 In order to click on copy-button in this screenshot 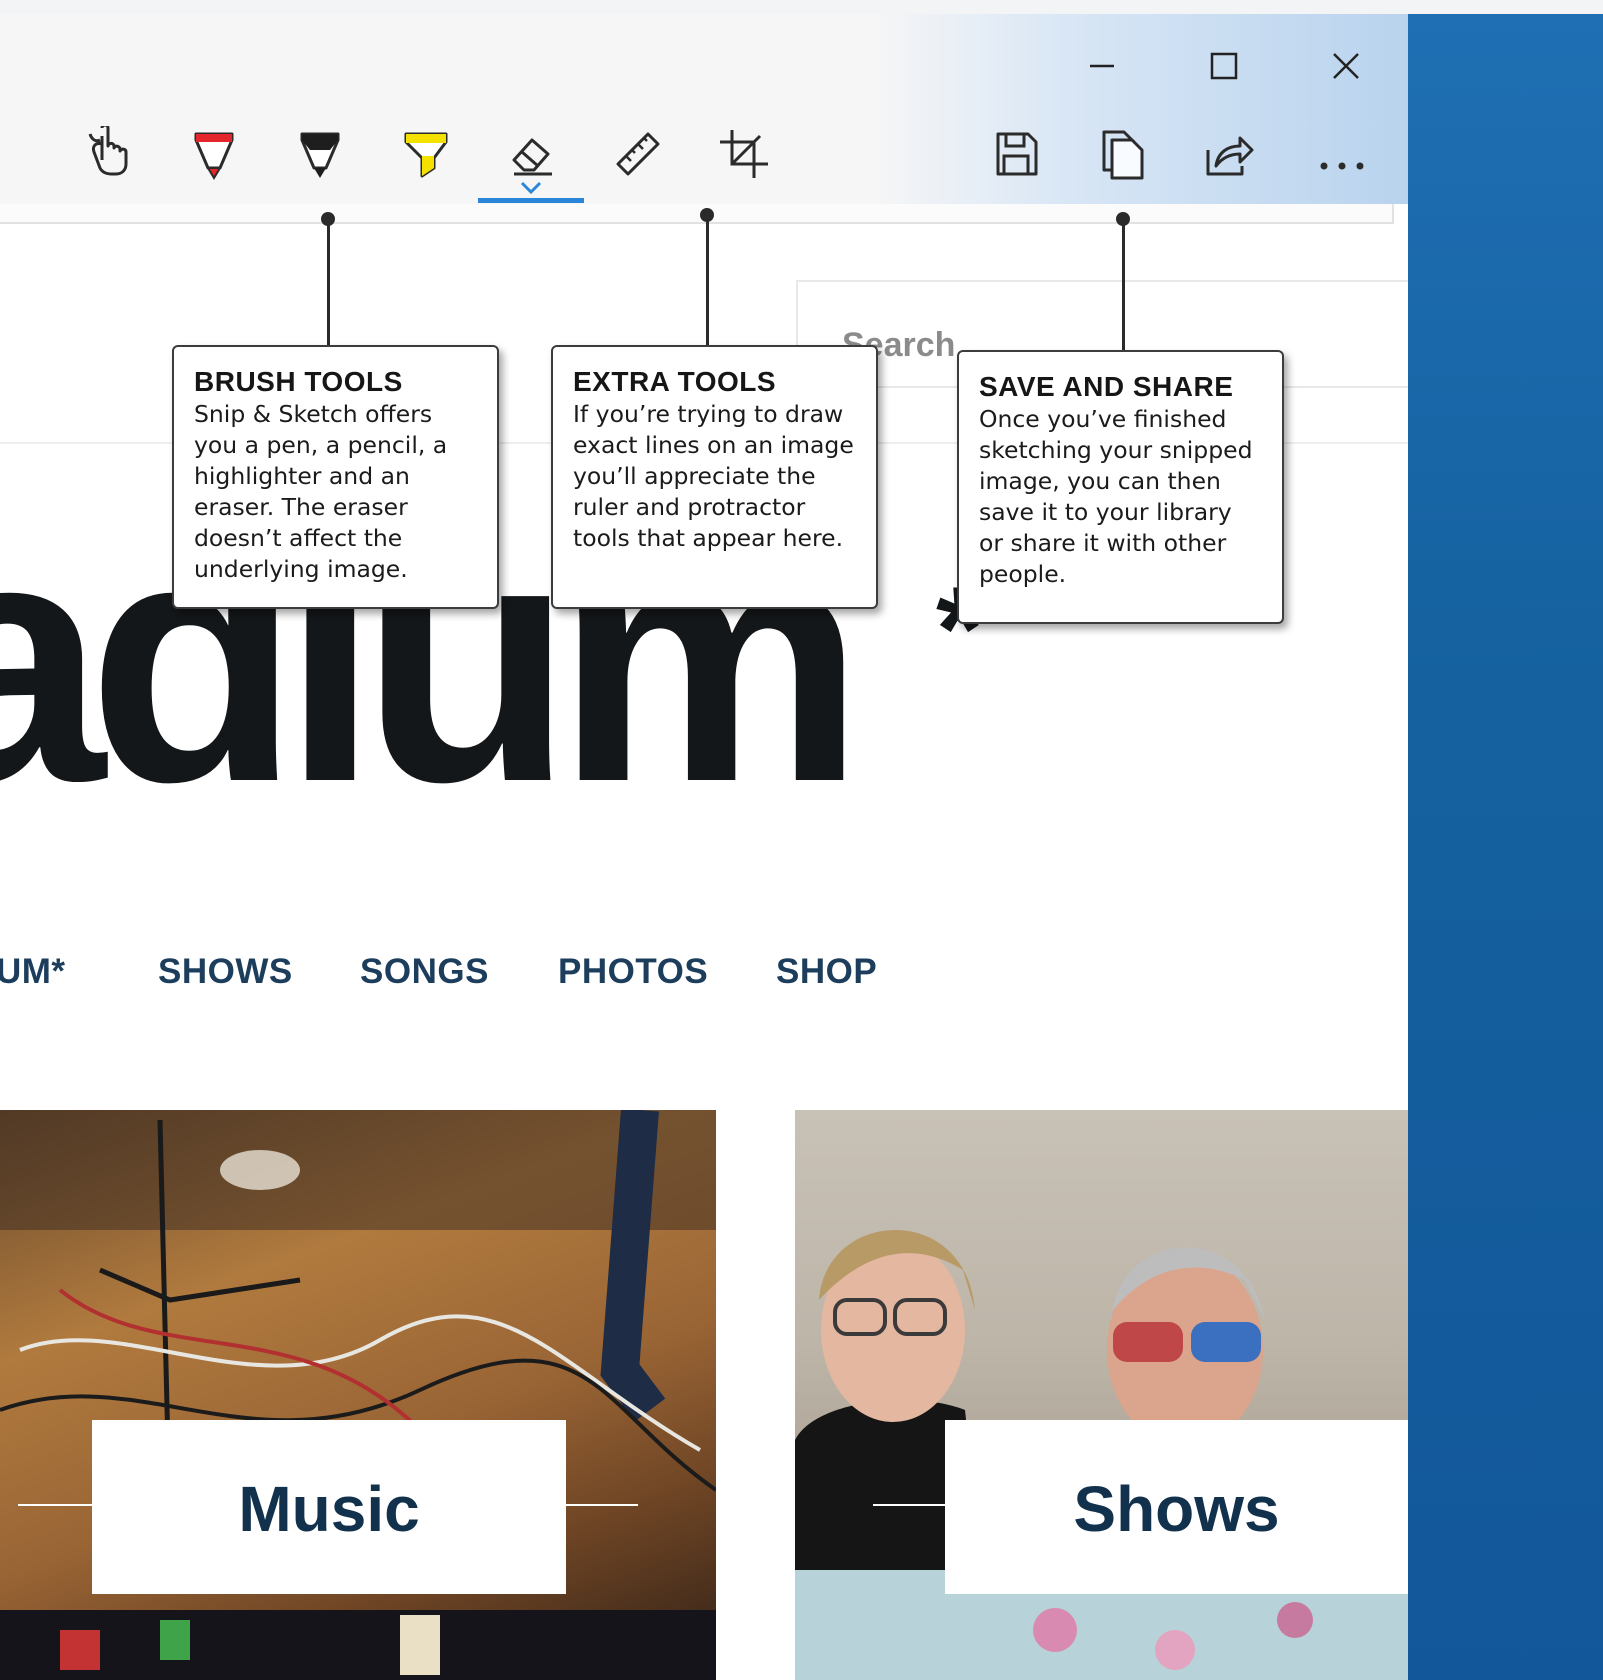, I will do `click(1122, 154)`.